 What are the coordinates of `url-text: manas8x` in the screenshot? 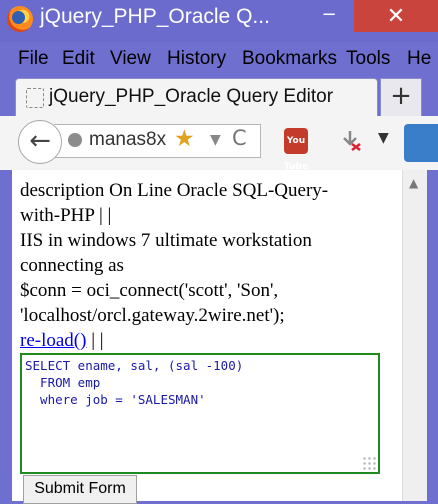 It's located at (127, 140).